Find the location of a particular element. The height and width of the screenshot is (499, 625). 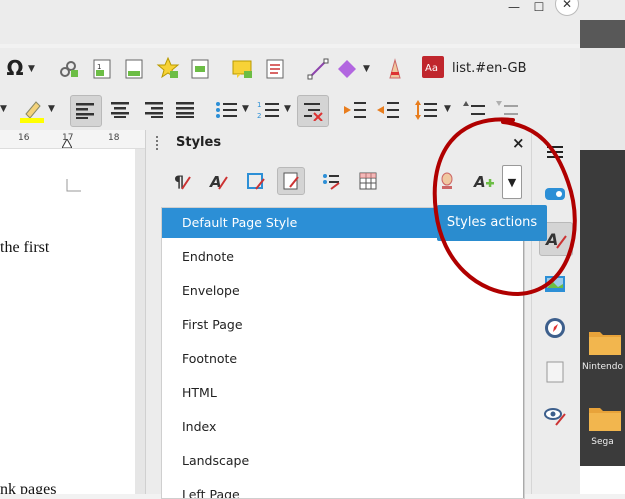

sidebar-menu-icon is located at coordinates (555, 152).